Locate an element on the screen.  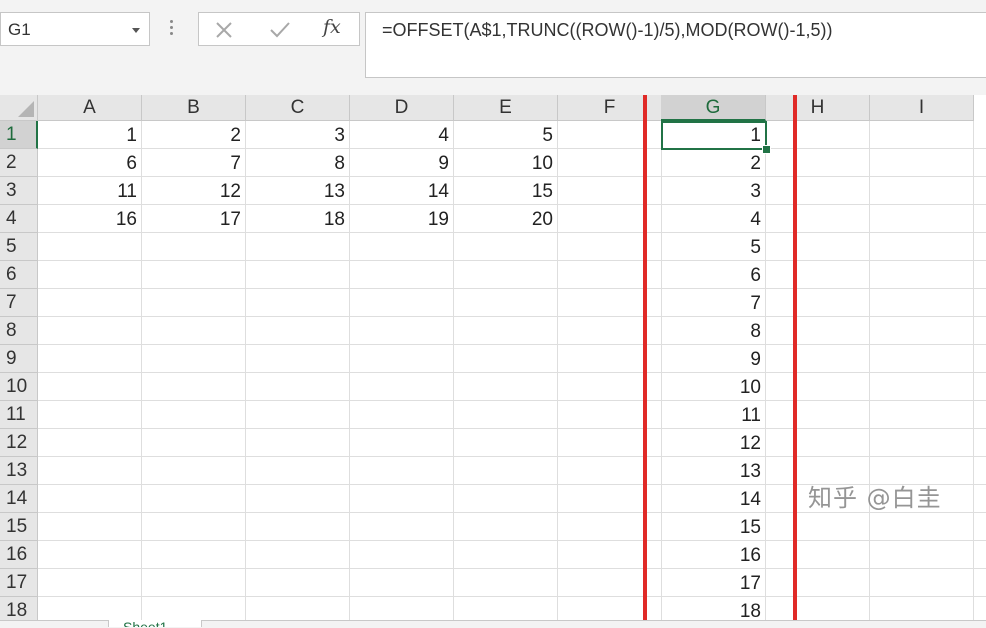
column-header-d: D is located at coordinates (402, 108).